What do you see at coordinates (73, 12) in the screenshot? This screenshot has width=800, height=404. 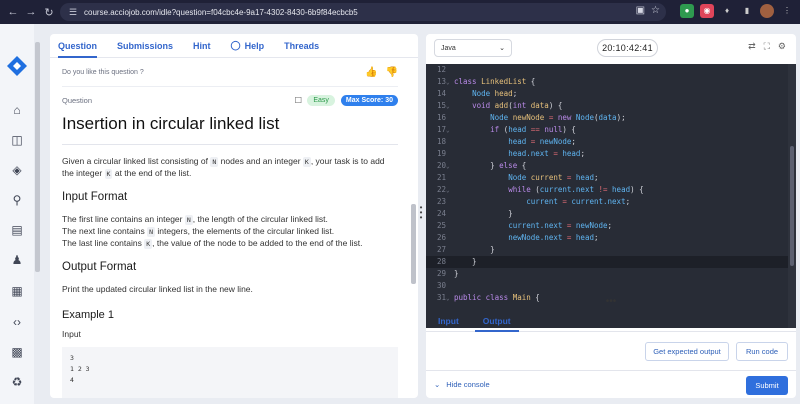 I see `site-info-icon: ☰` at bounding box center [73, 12].